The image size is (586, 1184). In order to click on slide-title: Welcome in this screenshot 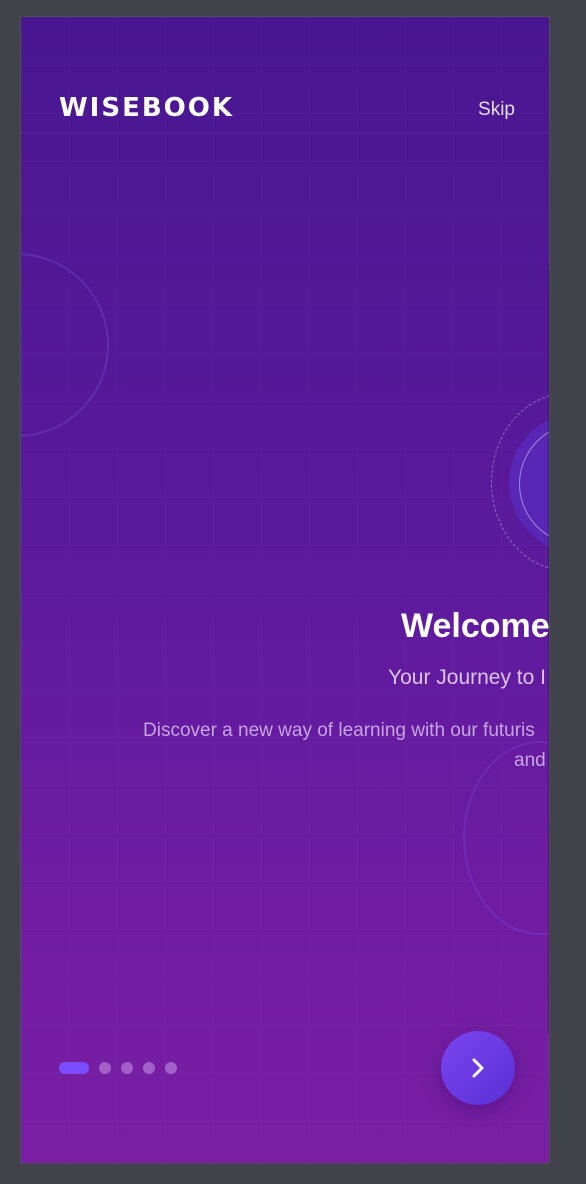, I will do `click(475, 626)`.